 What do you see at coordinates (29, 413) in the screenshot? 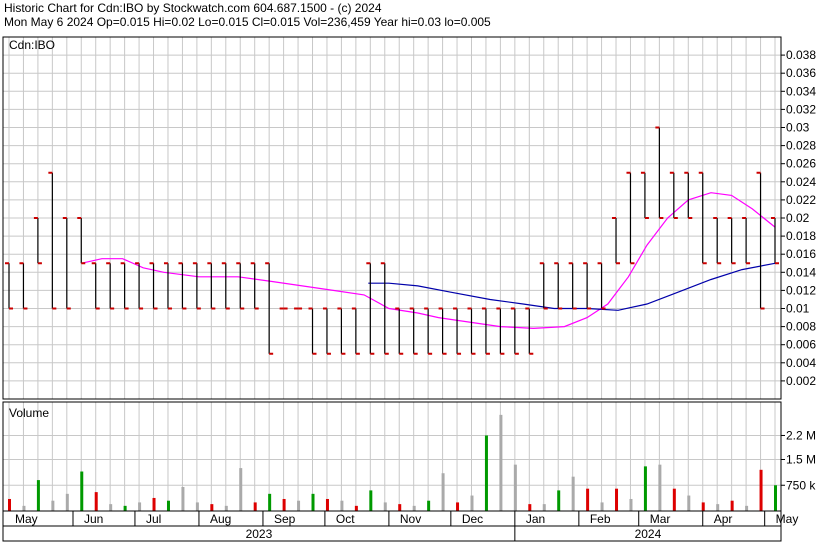
I see `volume-panel-label: Volume` at bounding box center [29, 413].